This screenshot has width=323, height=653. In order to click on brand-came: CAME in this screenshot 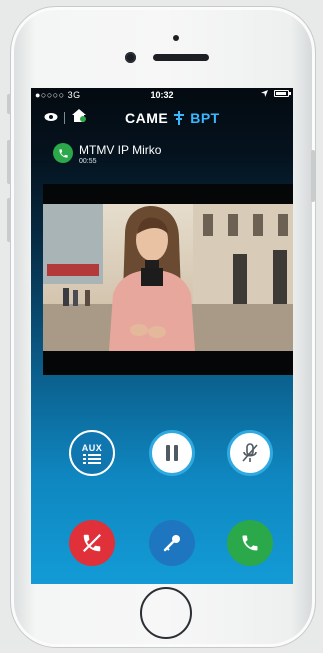, I will do `click(147, 118)`.